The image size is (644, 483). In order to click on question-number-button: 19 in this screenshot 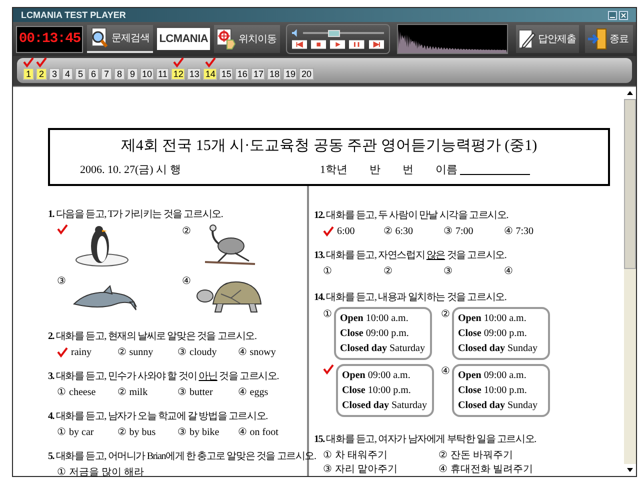, I will do `click(290, 74)`.